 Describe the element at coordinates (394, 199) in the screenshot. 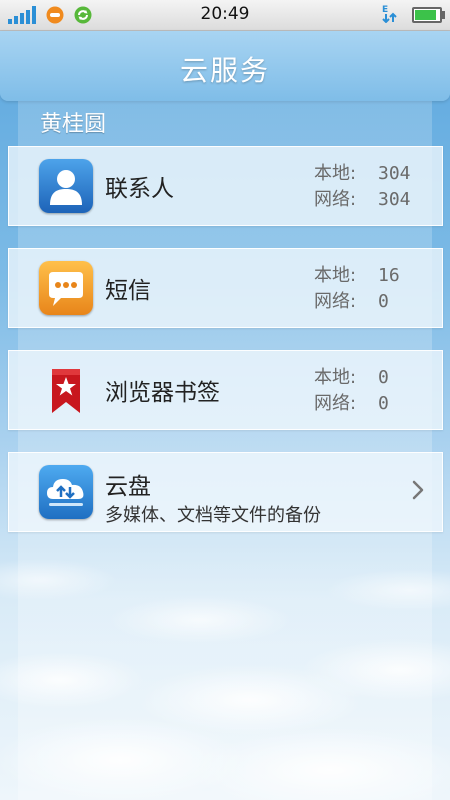

I see `network-count: 304` at that location.